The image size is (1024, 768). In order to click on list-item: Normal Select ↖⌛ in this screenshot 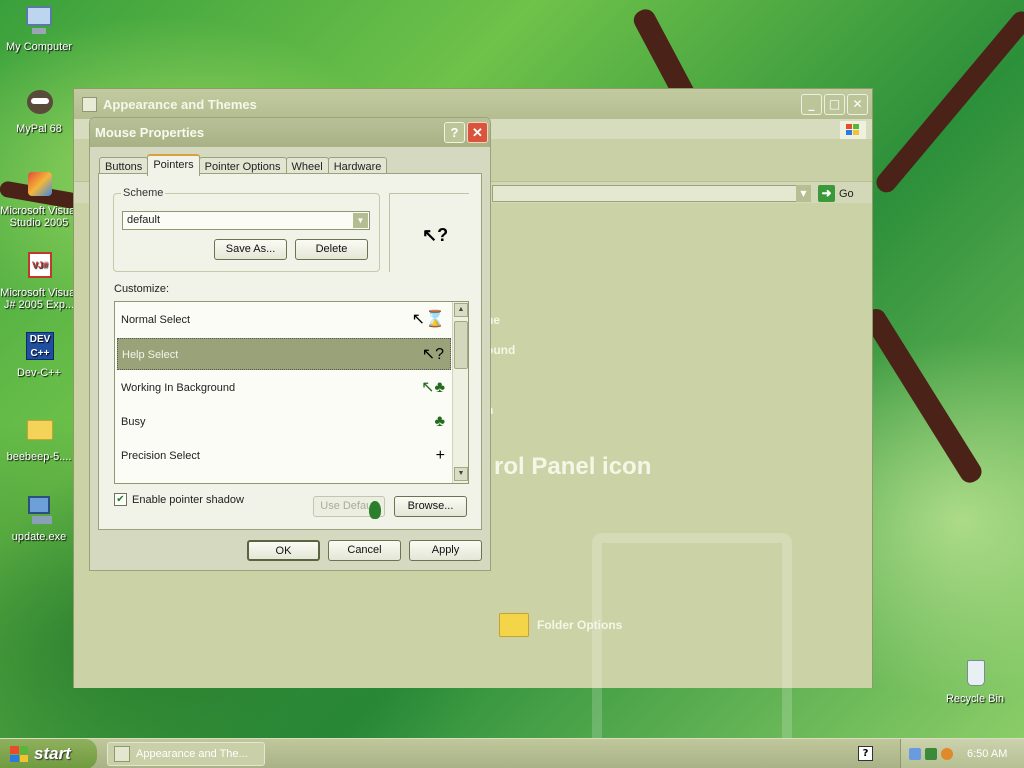, I will do `click(284, 320)`.